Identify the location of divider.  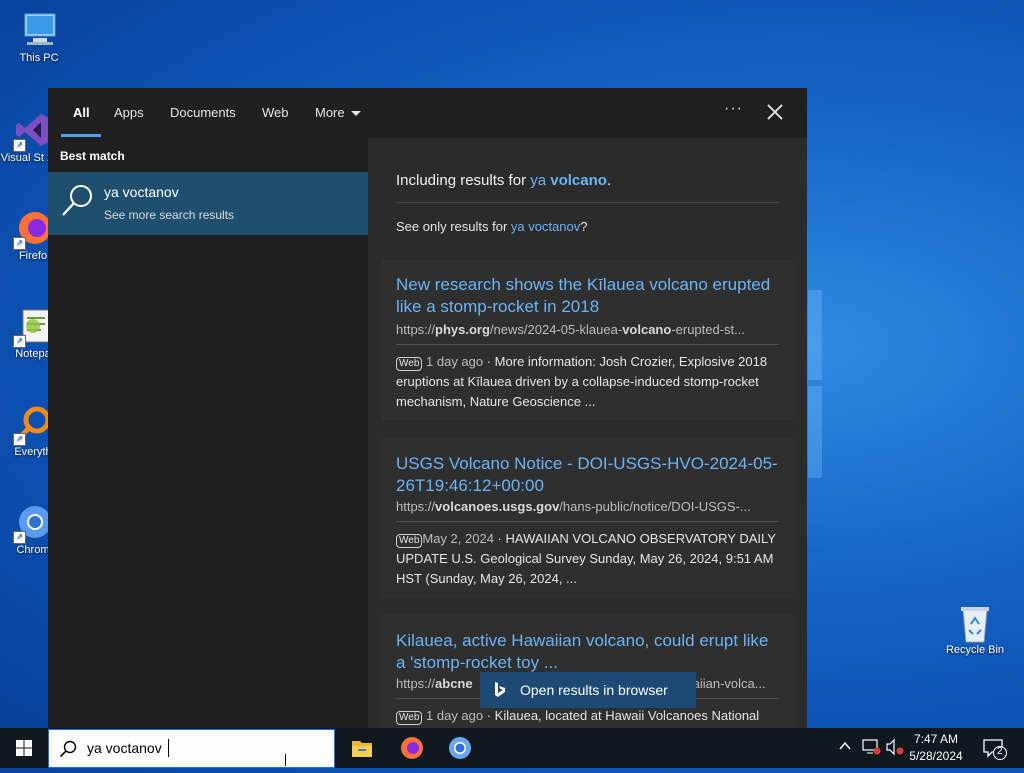
(587, 202).